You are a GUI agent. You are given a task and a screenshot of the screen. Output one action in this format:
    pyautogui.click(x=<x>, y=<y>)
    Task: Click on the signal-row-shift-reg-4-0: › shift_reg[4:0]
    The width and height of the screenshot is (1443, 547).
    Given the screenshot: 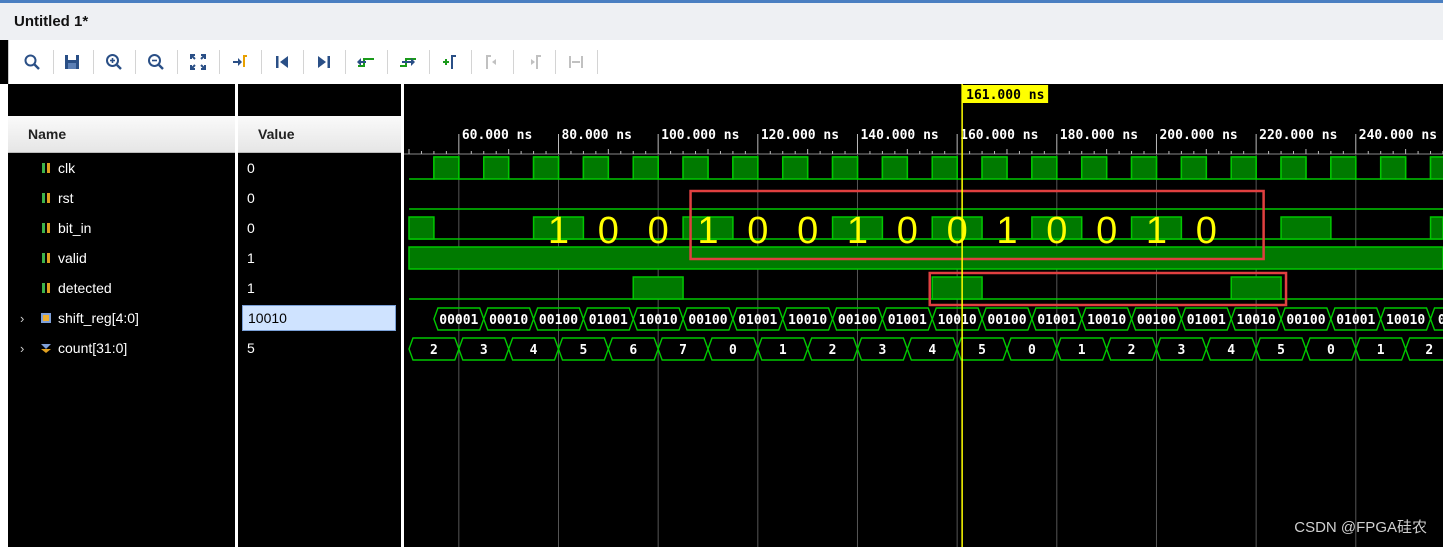 What is the action you would take?
    pyautogui.click(x=121, y=318)
    